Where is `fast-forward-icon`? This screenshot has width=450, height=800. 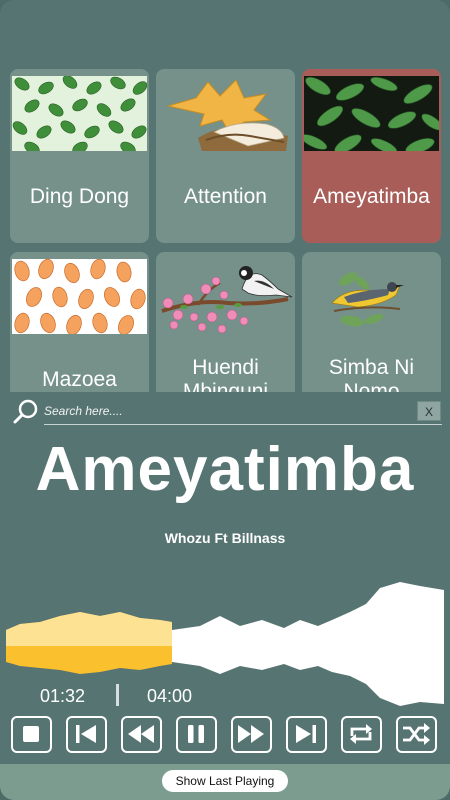 fast-forward-icon is located at coordinates (251, 734).